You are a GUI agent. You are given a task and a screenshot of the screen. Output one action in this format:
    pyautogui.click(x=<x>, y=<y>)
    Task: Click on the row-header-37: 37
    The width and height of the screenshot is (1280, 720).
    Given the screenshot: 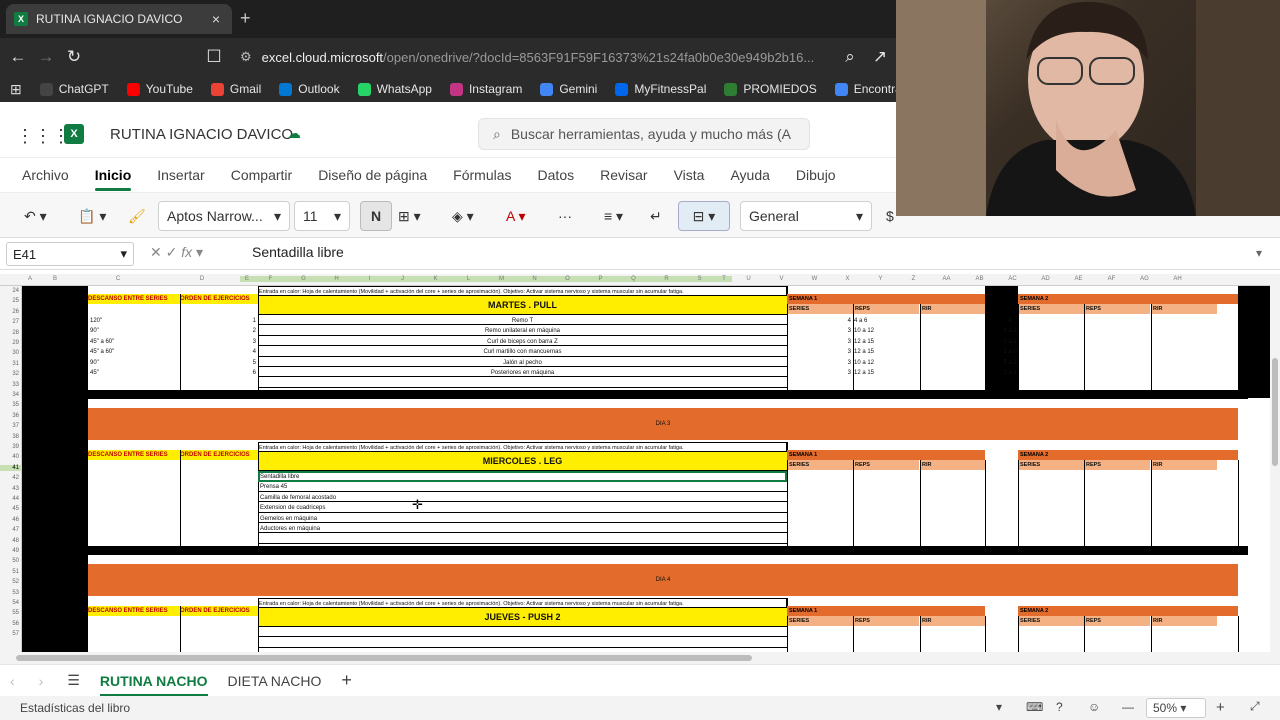 What is the action you would take?
    pyautogui.click(x=11, y=426)
    